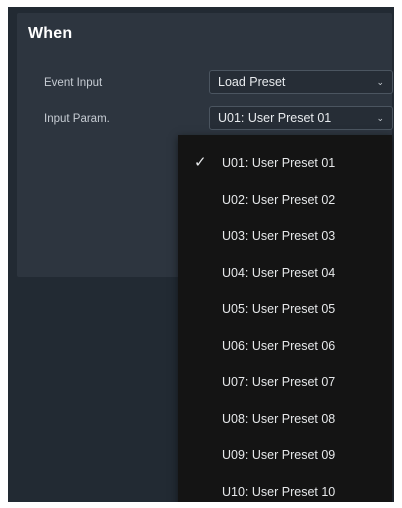  I want to click on dropdown-item-u09: U09: User Preset 09, so click(285, 455).